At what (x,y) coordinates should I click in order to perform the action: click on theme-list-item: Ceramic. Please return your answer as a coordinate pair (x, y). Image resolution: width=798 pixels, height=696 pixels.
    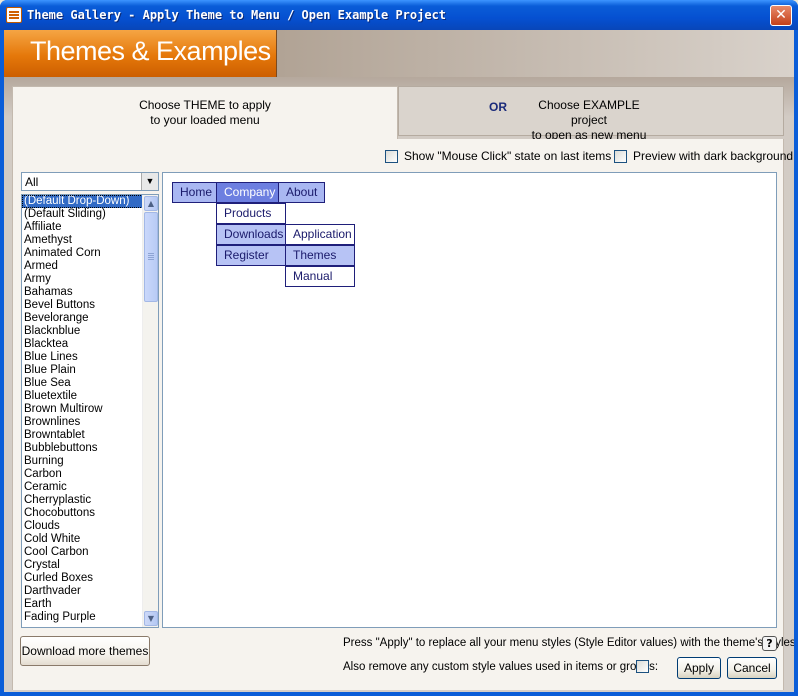
    Looking at the image, I should click on (82, 487).